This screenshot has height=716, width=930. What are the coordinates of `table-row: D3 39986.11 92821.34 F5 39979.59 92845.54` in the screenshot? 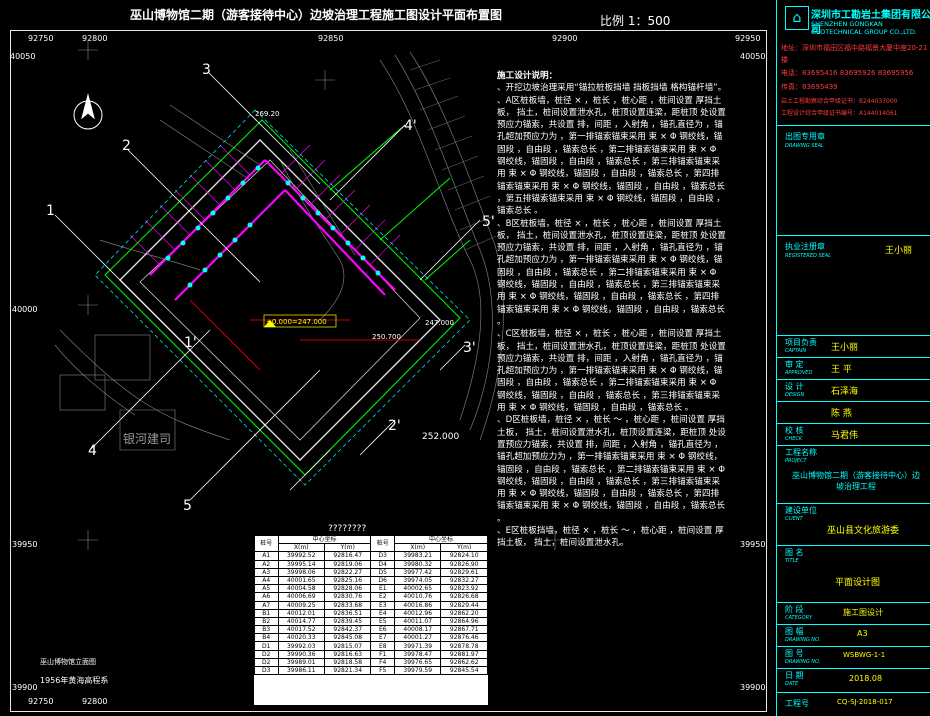 It's located at (371, 670).